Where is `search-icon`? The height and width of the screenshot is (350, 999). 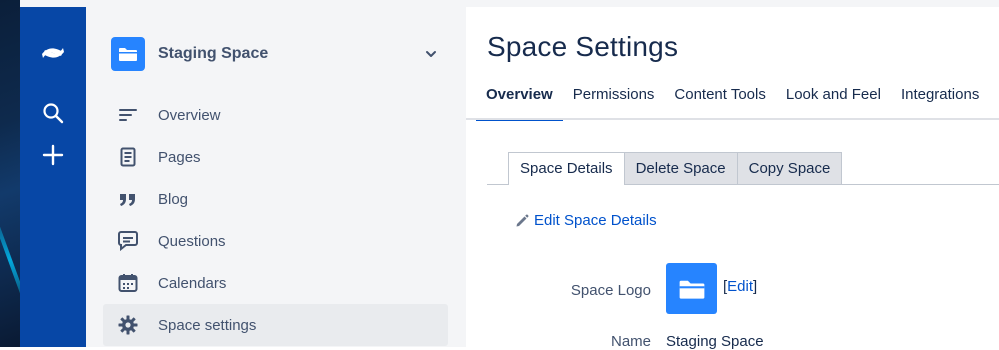 search-icon is located at coordinates (53, 113).